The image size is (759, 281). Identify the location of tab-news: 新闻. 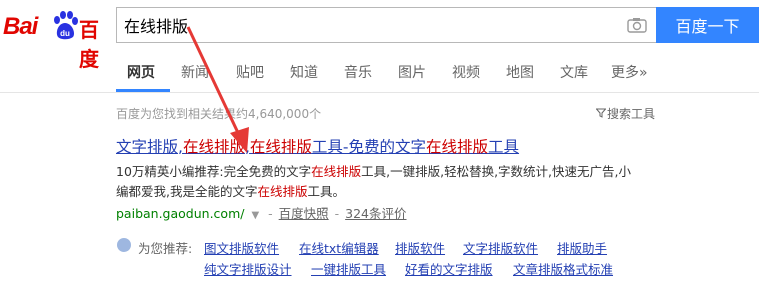
(195, 72).